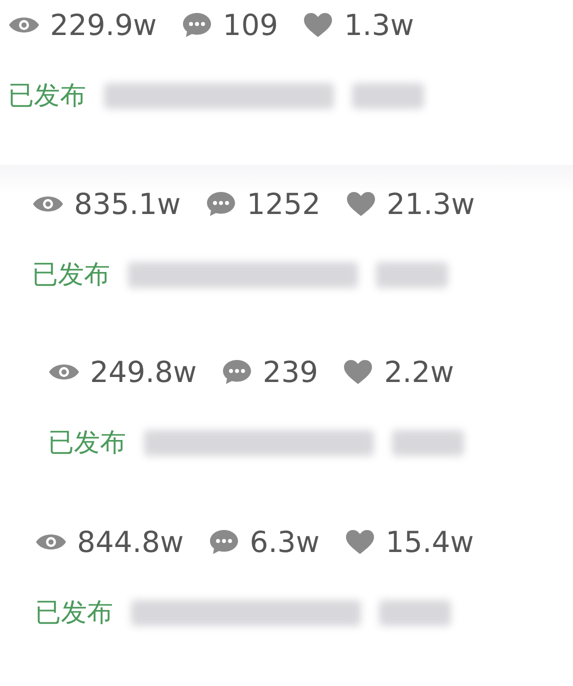  What do you see at coordinates (430, 542) in the screenshot?
I see `like-count: 15.4w` at bounding box center [430, 542].